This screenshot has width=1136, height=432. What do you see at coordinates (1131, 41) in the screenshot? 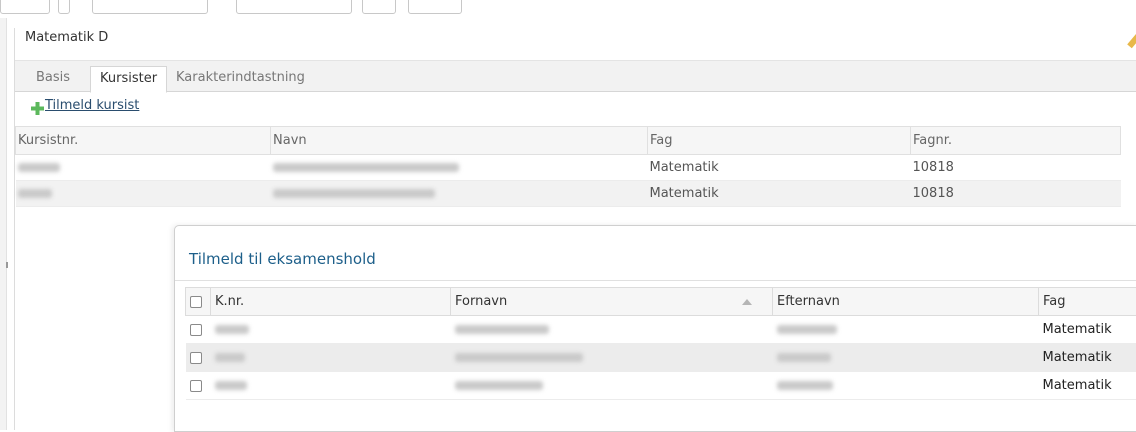
I see `pencil-icon` at bounding box center [1131, 41].